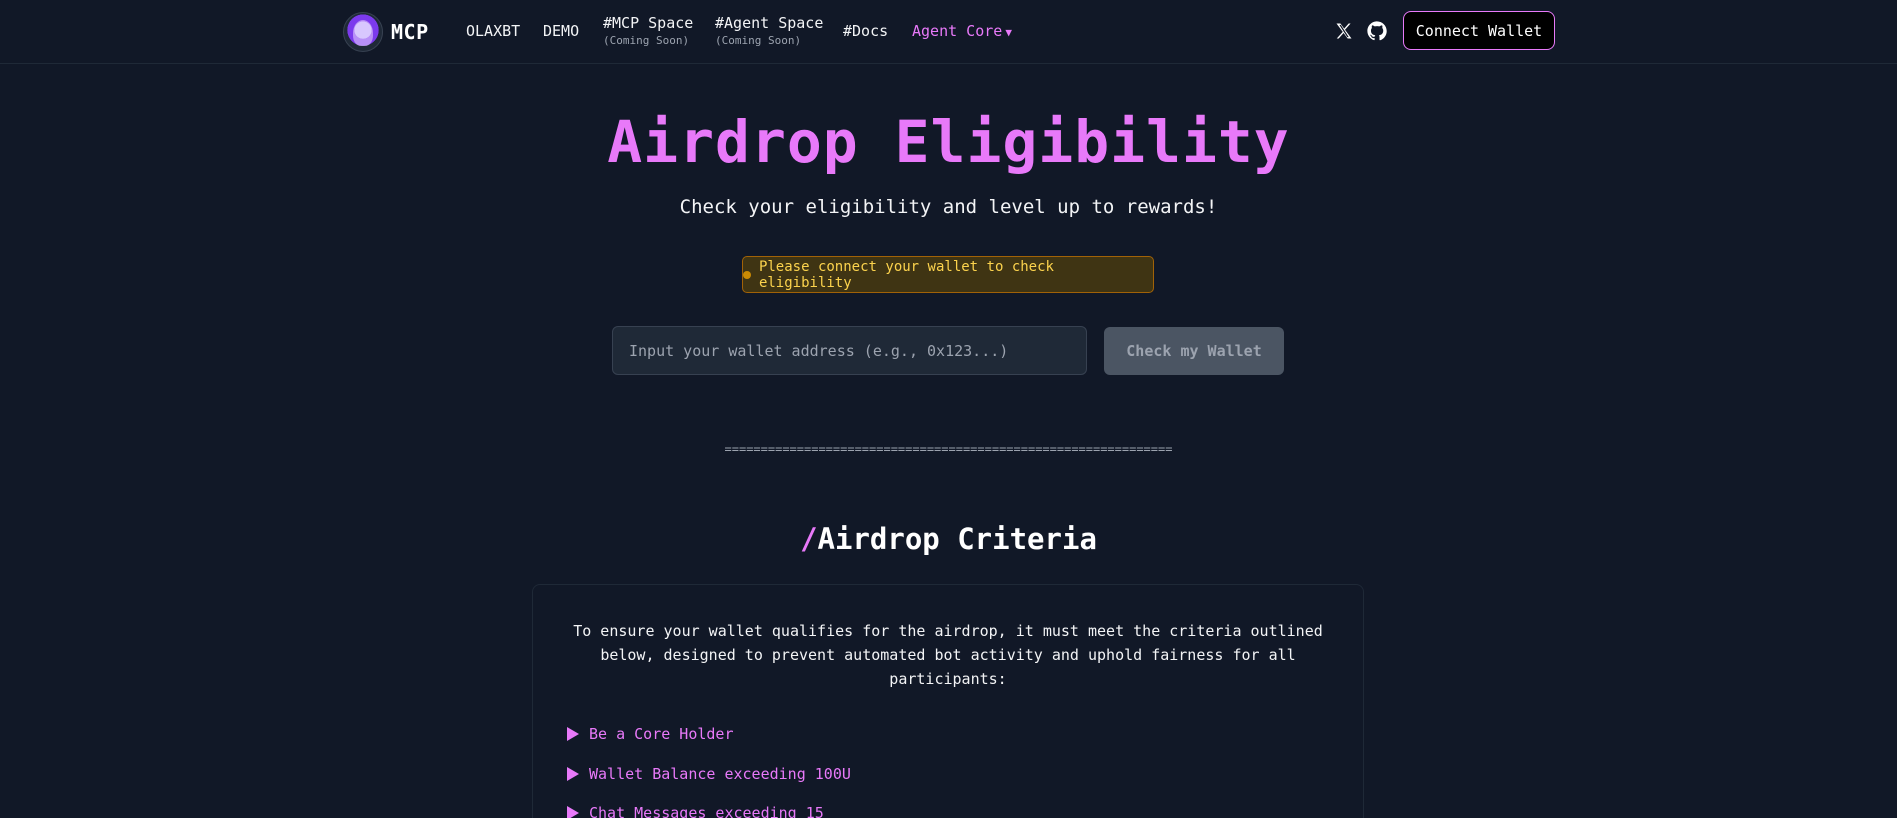 Image resolution: width=1897 pixels, height=818 pixels. I want to click on logo: MCP, so click(386, 32).